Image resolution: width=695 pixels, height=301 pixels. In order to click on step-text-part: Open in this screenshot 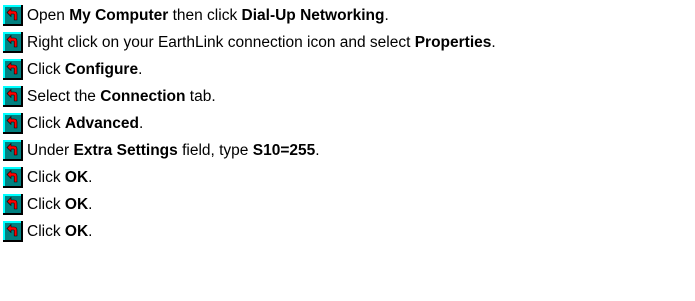, I will do `click(48, 15)`.